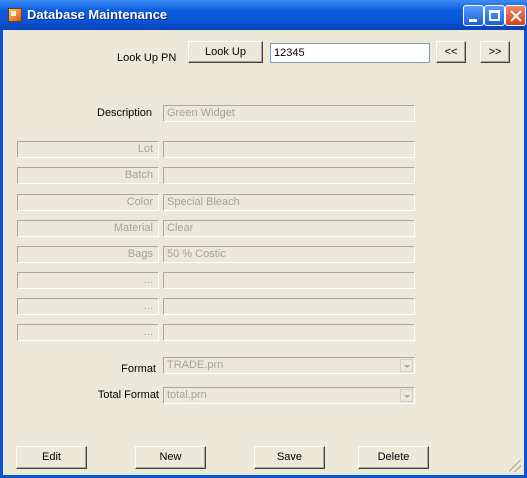 The image size is (527, 478). I want to click on close-icon, so click(515, 15).